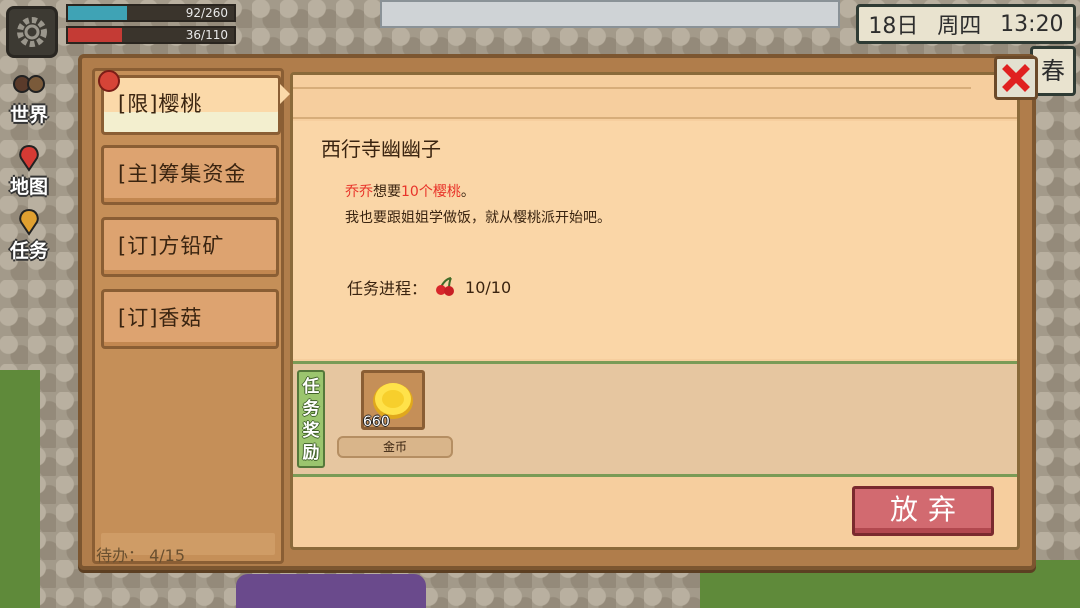 The height and width of the screenshot is (608, 1080). What do you see at coordinates (959, 26) in the screenshot?
I see `clock-weekday: 周四` at bounding box center [959, 26].